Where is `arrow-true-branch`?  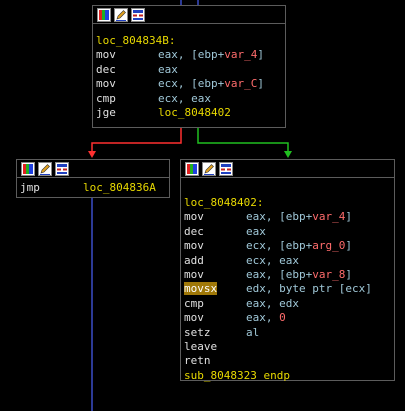
arrow-true-branch is located at coordinates (288, 154).